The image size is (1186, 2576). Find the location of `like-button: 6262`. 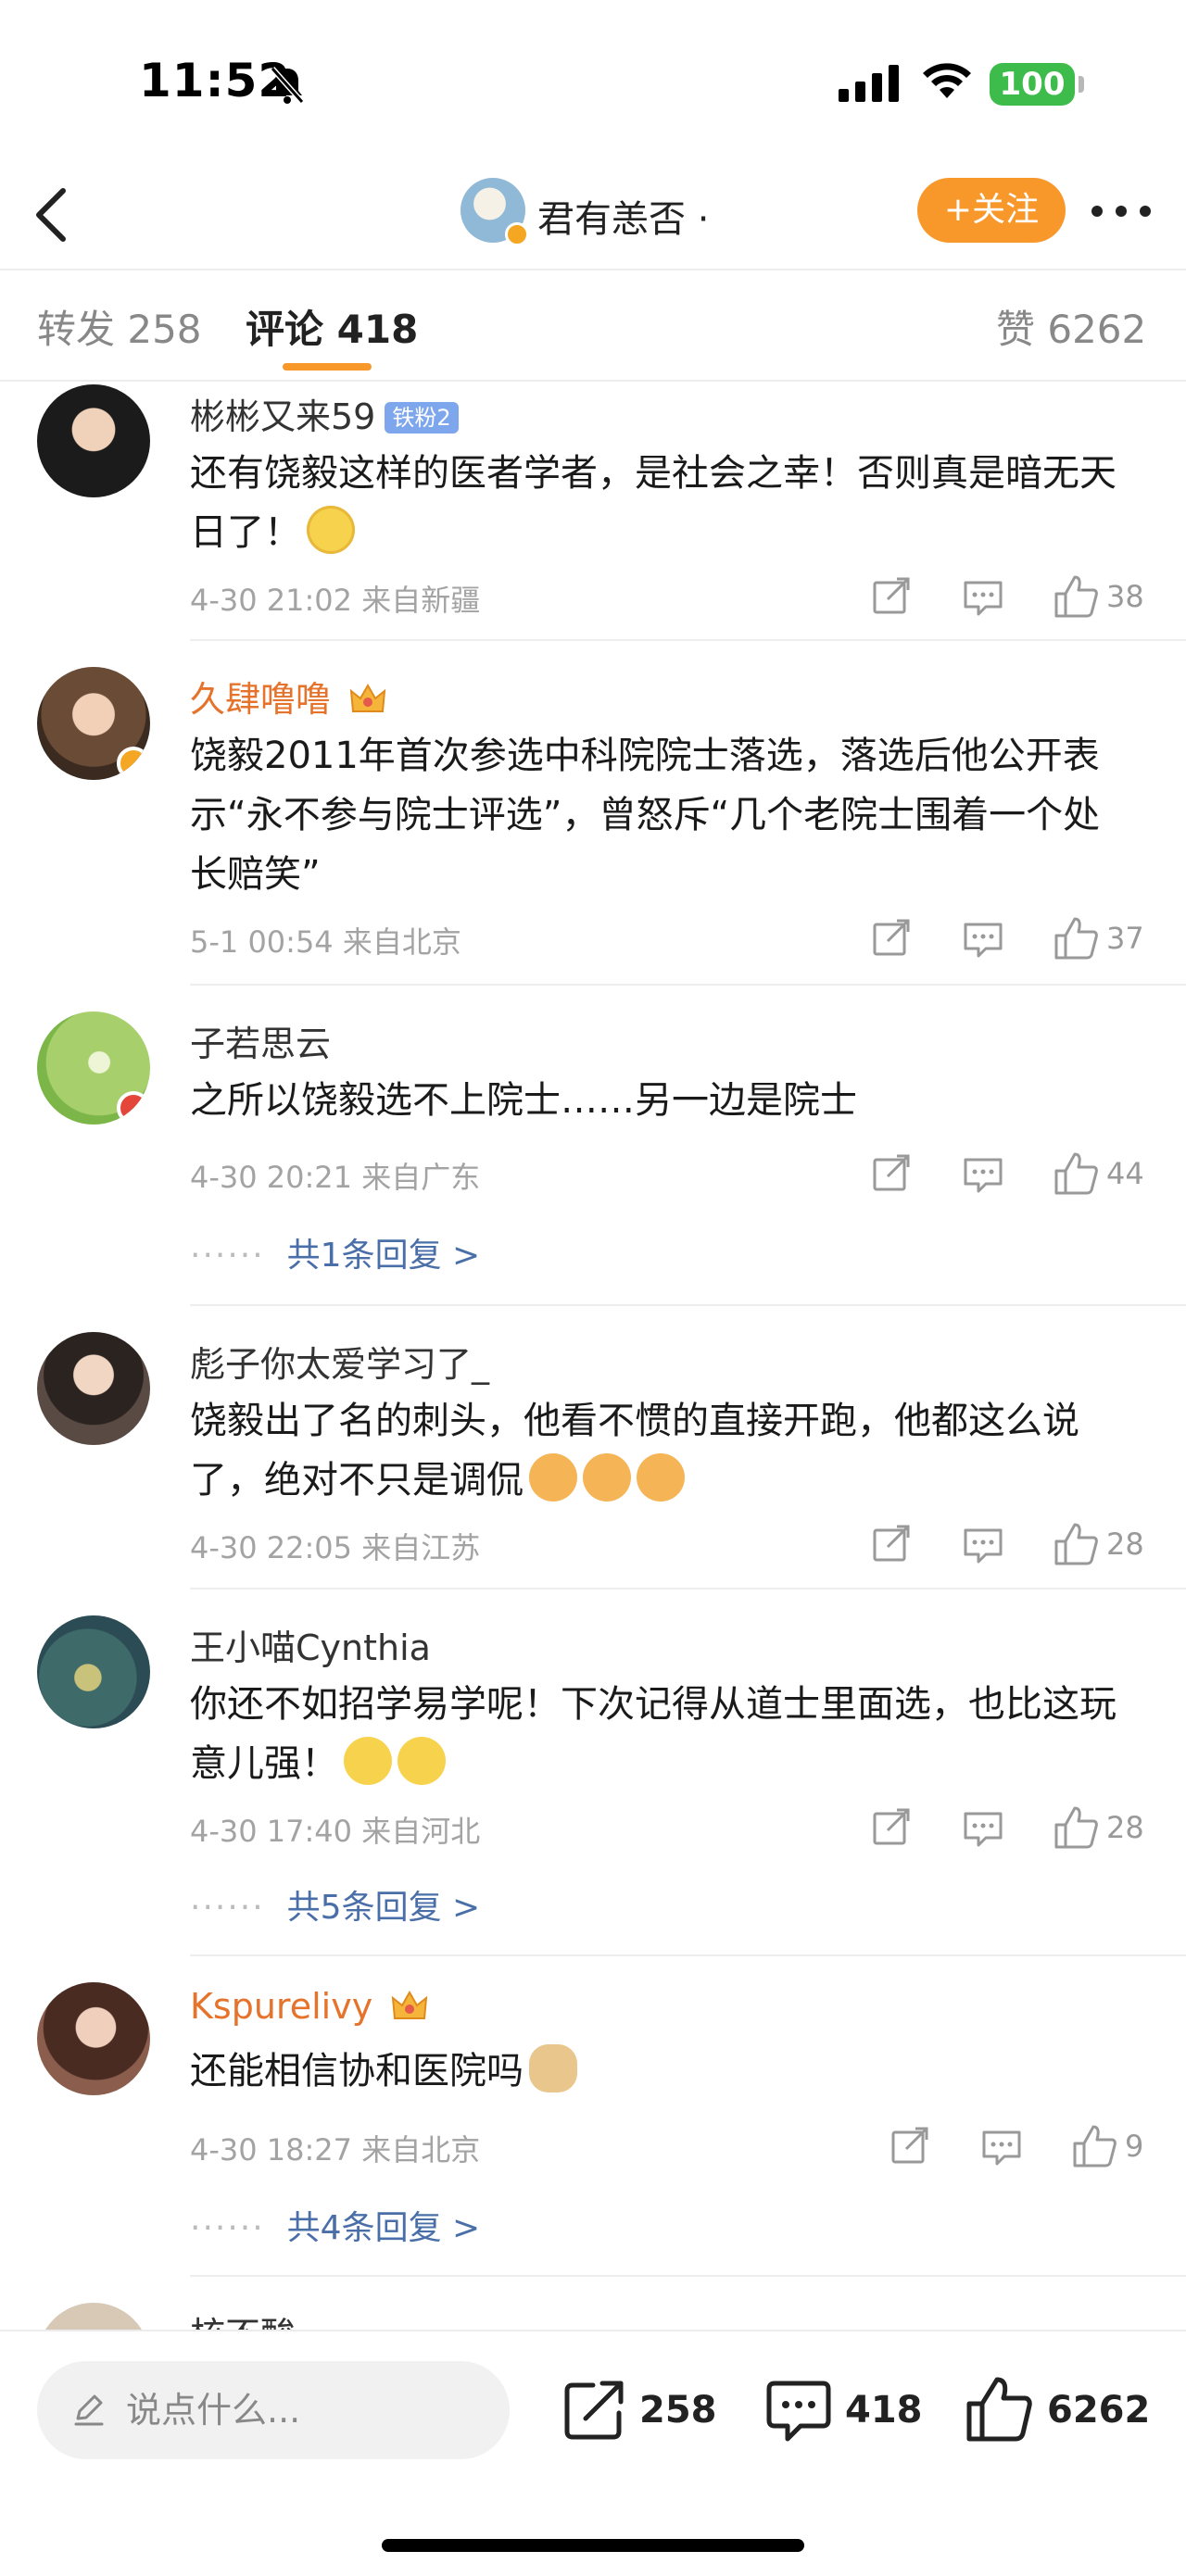

like-button: 6262 is located at coordinates (1065, 2410).